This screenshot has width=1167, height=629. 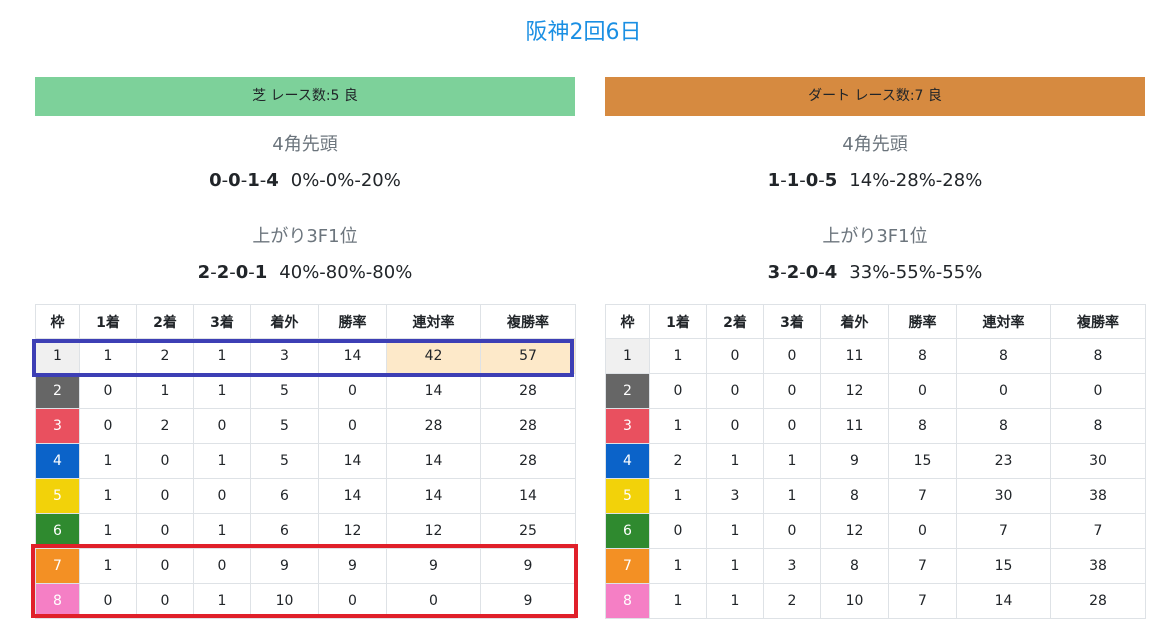 I want to click on dirt-last3f-record: 3-2-0-4, so click(x=802, y=272).